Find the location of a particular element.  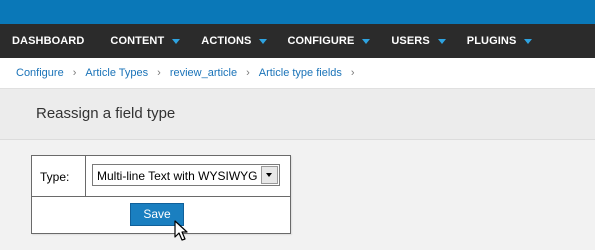

nav-item-label: ACTIONS is located at coordinates (226, 41).